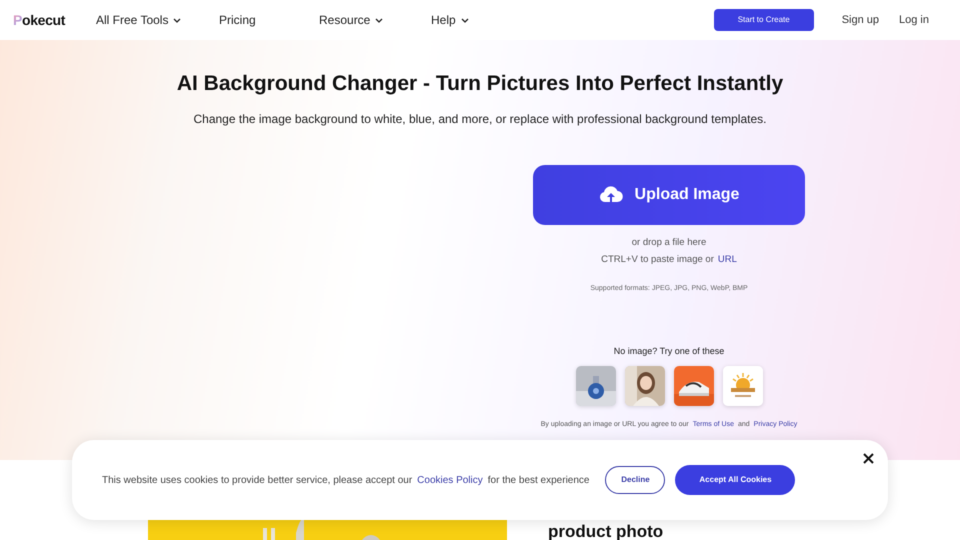 The width and height of the screenshot is (960, 540). Describe the element at coordinates (480, 84) in the screenshot. I see `page-title: AI Background Changer - Turn Pictures Into Perfect Instantly` at that location.